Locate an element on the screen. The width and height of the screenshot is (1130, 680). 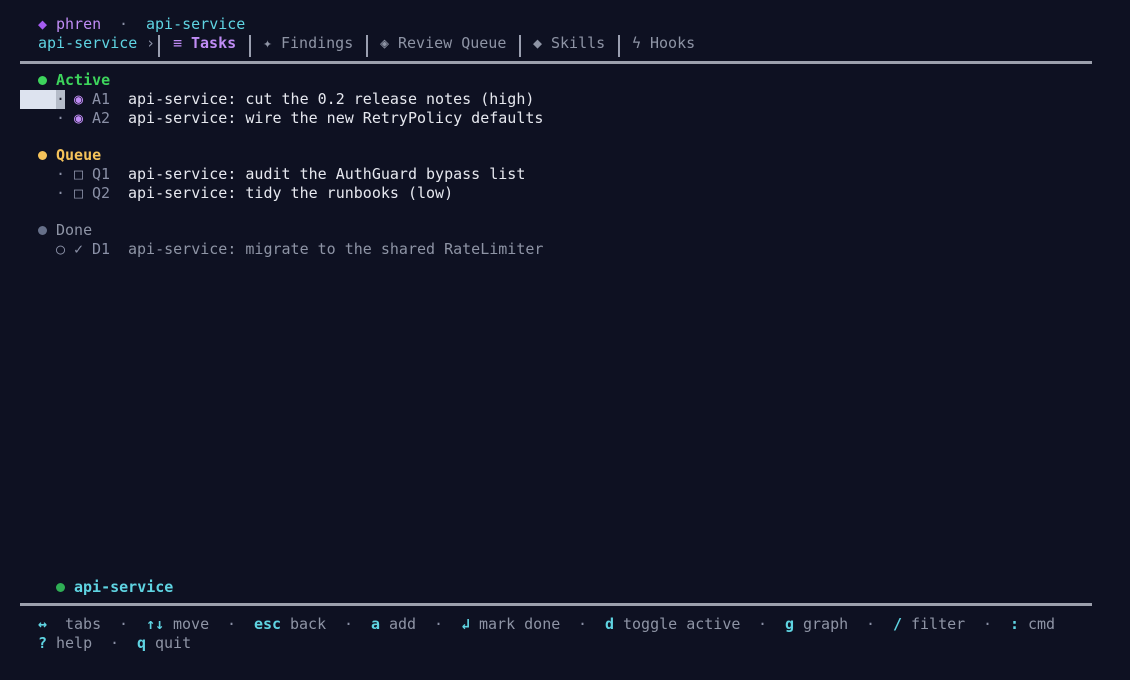
keybinding-hints: ? help · q quit is located at coordinates (95, 643).